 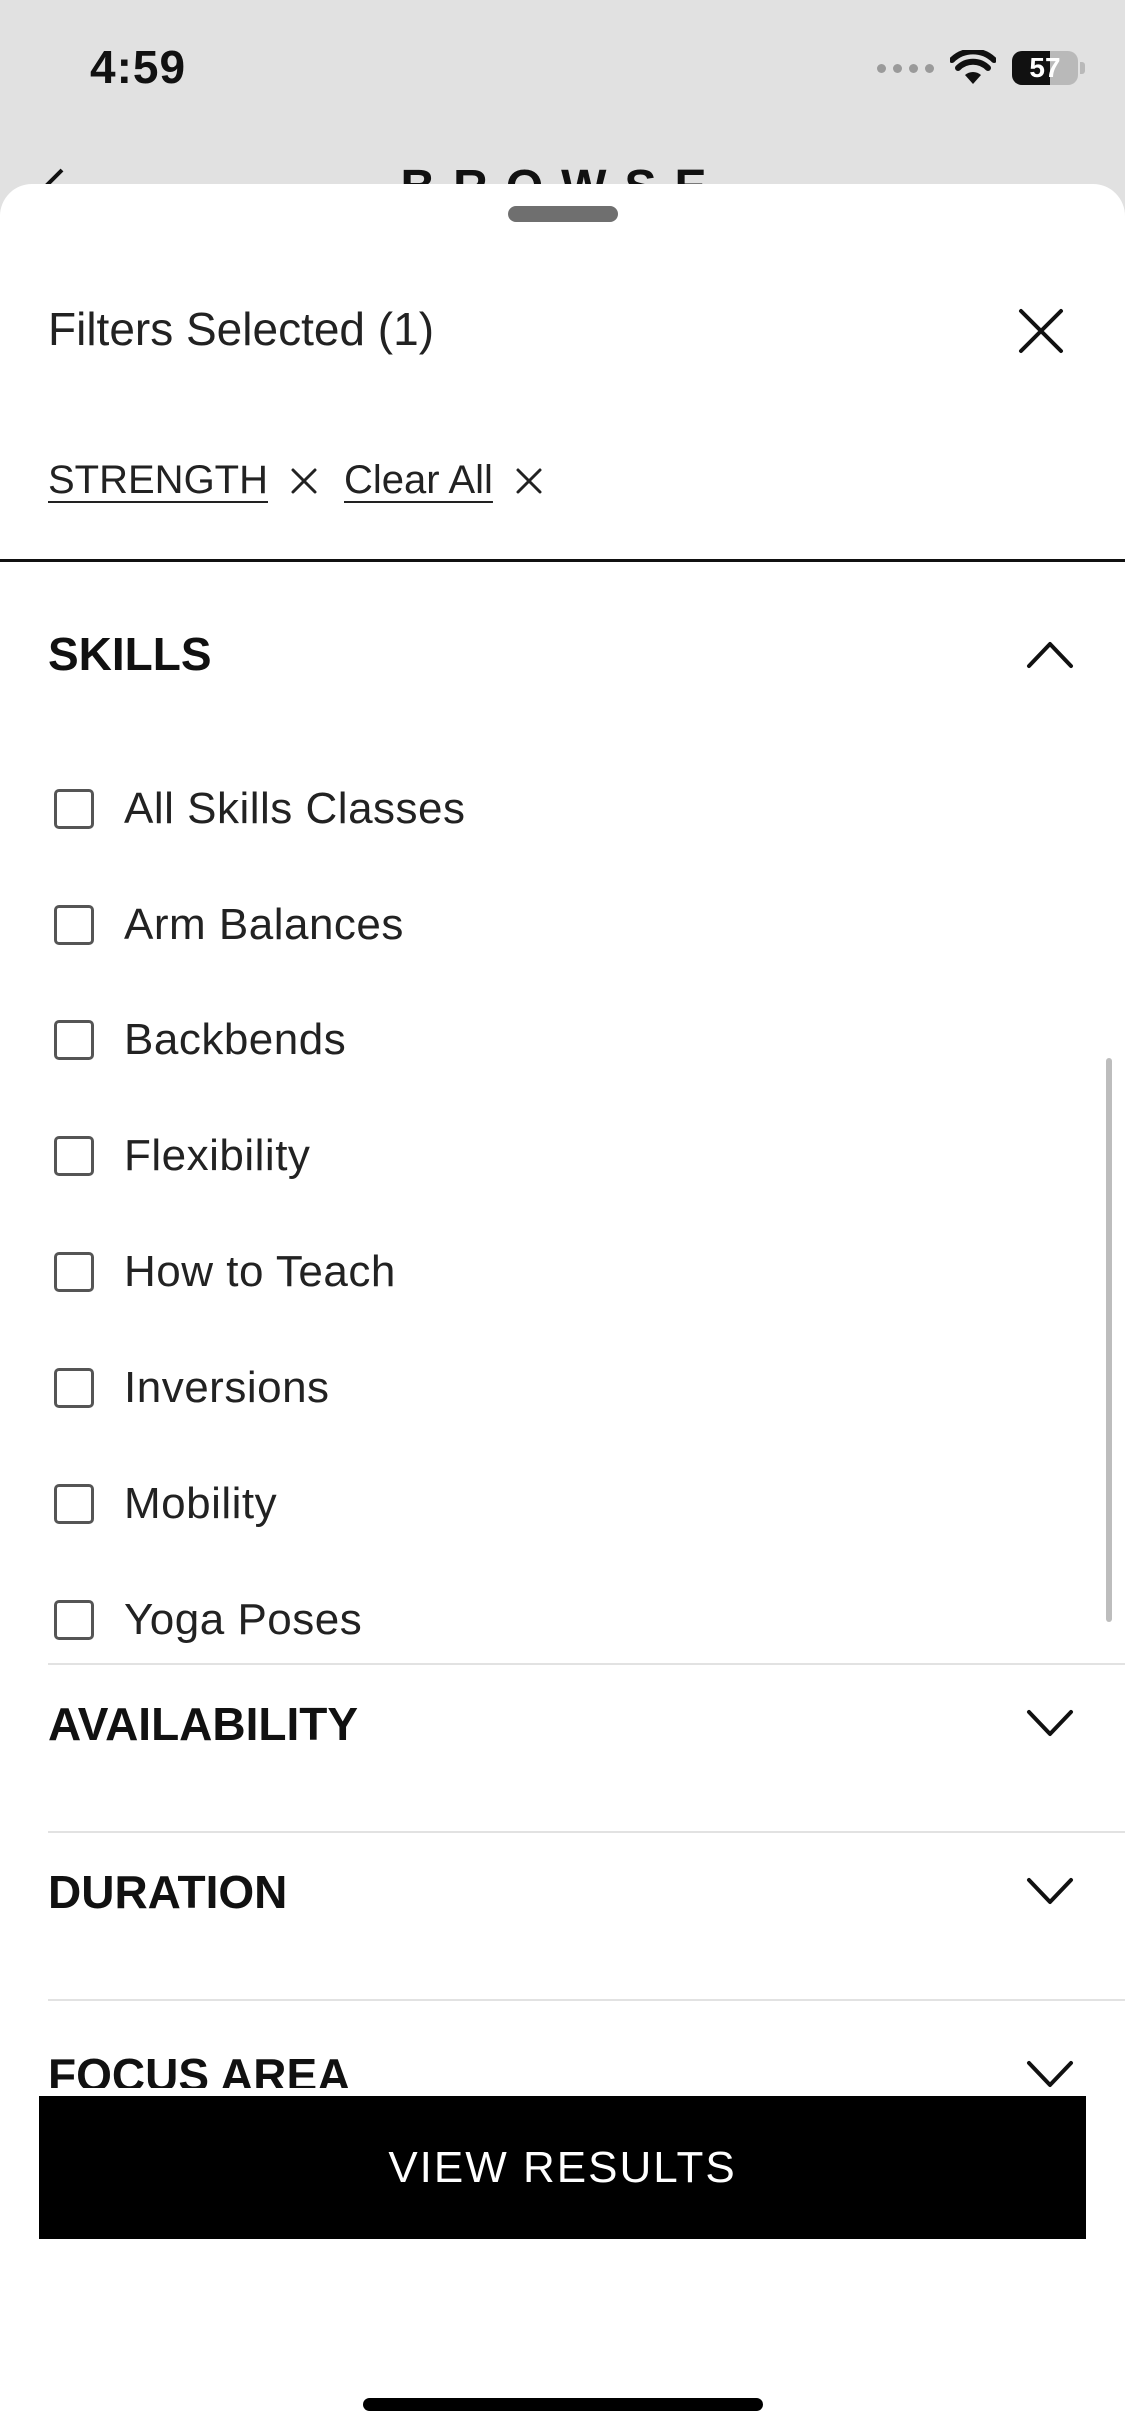 I want to click on option-label: Backbends, so click(x=235, y=1039).